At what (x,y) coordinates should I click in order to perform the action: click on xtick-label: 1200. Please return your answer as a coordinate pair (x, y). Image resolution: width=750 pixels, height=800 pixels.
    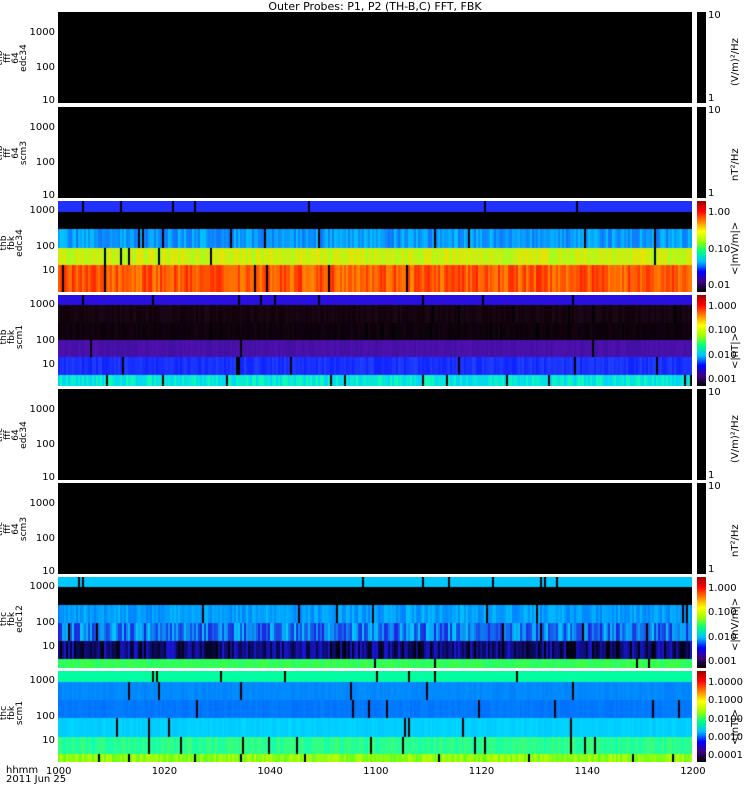
    Looking at the image, I should click on (693, 771).